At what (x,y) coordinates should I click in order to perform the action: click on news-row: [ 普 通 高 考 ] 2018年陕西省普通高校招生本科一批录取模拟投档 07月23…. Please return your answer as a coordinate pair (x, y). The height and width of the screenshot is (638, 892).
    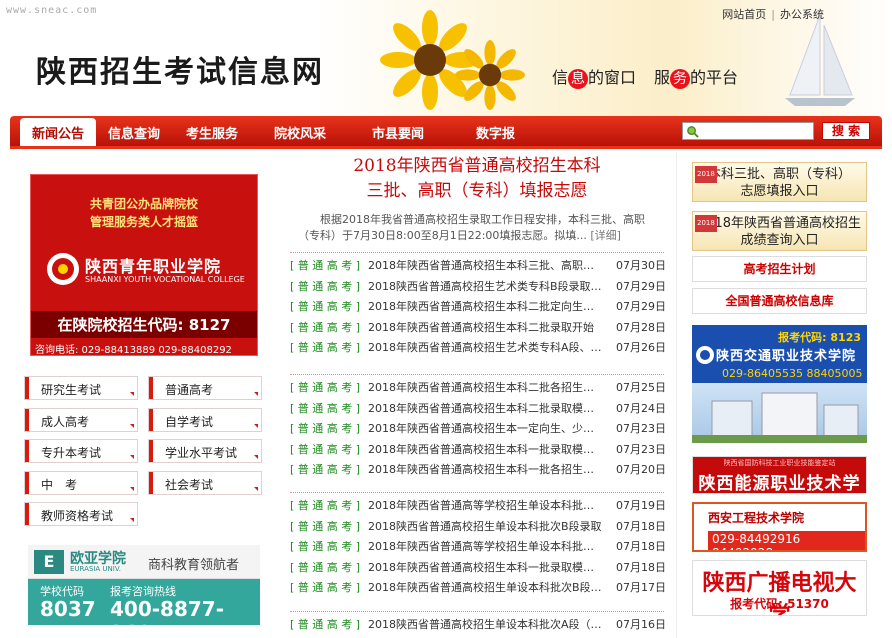
    Looking at the image, I should click on (478, 447).